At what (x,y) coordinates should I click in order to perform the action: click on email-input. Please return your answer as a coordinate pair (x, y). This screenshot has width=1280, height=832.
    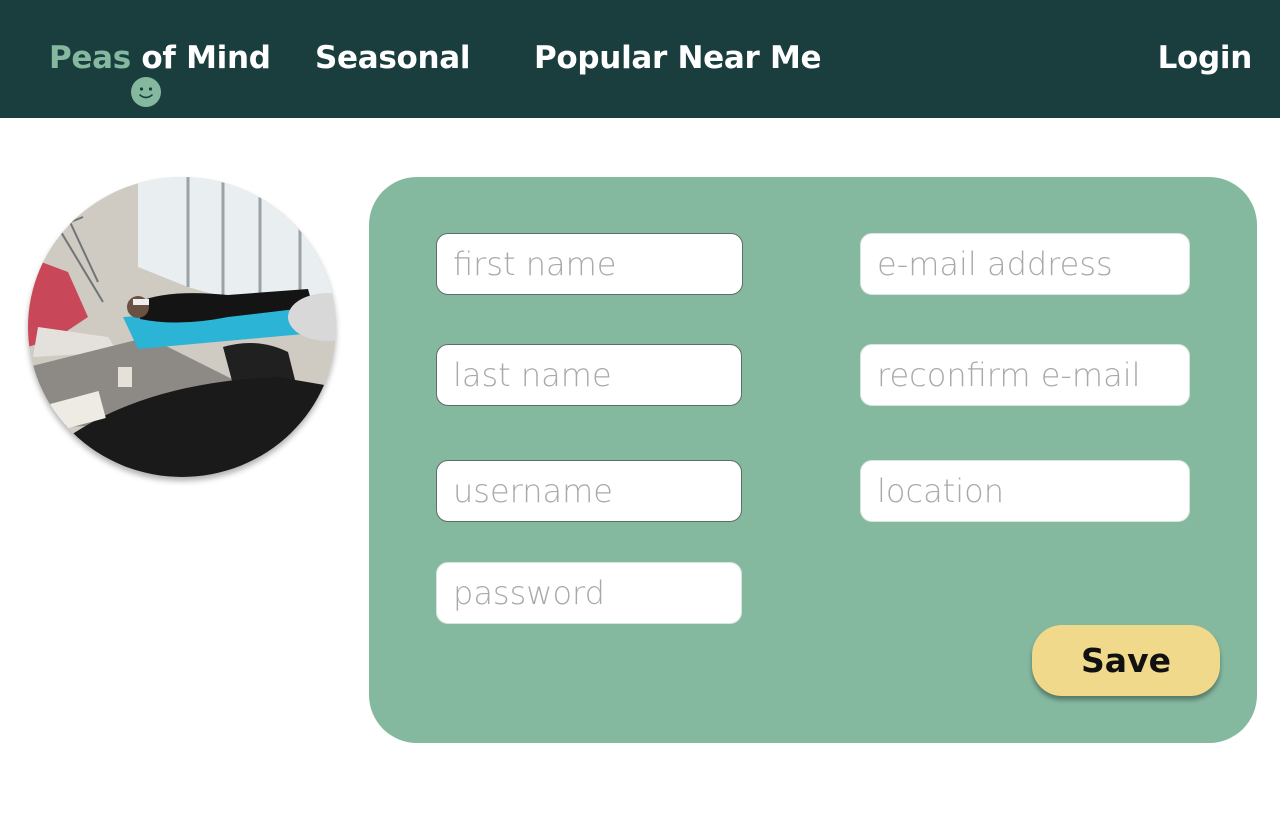
    Looking at the image, I should click on (1025, 264).